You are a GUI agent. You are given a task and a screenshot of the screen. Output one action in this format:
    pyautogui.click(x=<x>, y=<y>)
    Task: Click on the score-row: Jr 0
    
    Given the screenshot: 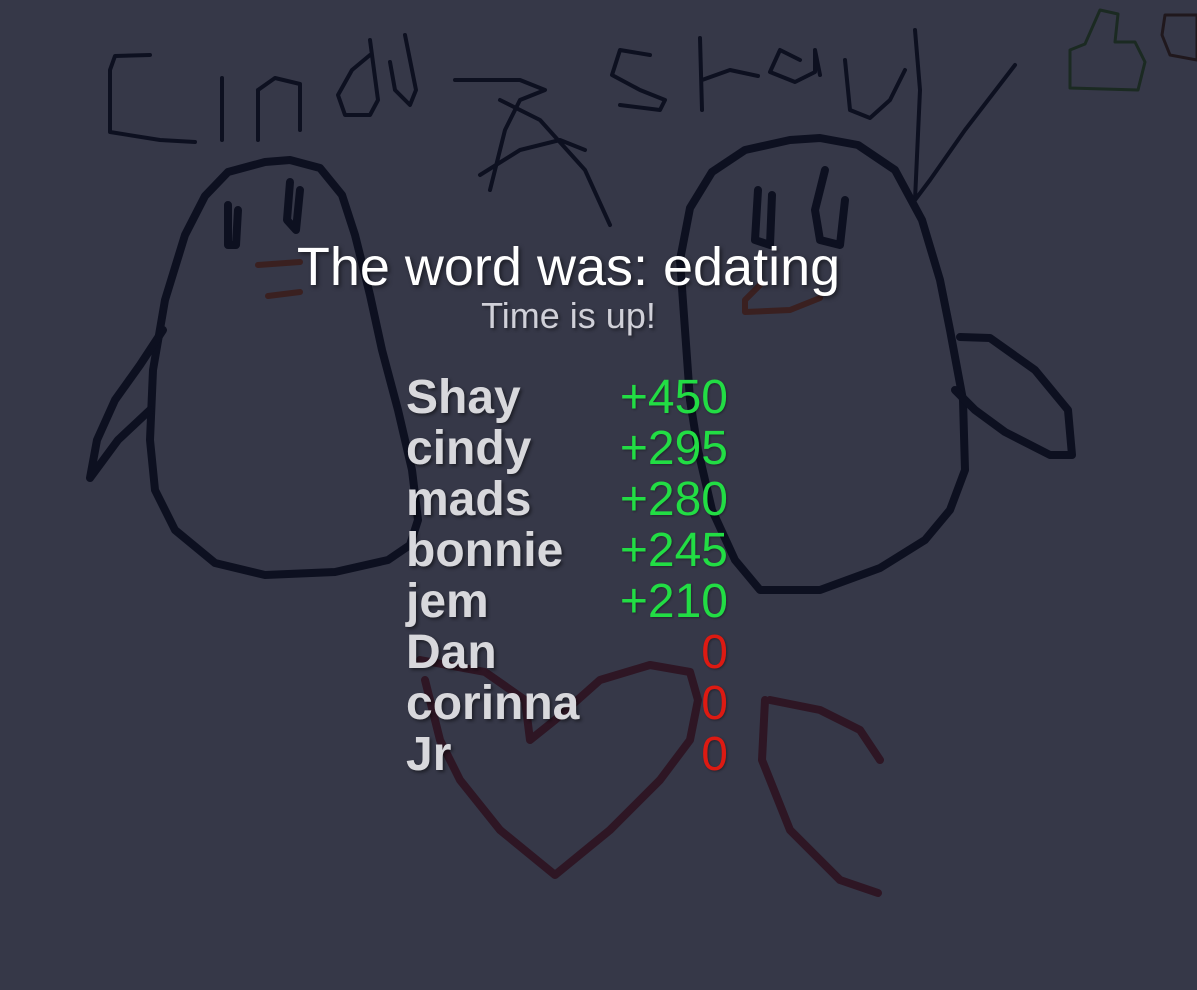 What is the action you would take?
    pyautogui.click(x=571, y=754)
    